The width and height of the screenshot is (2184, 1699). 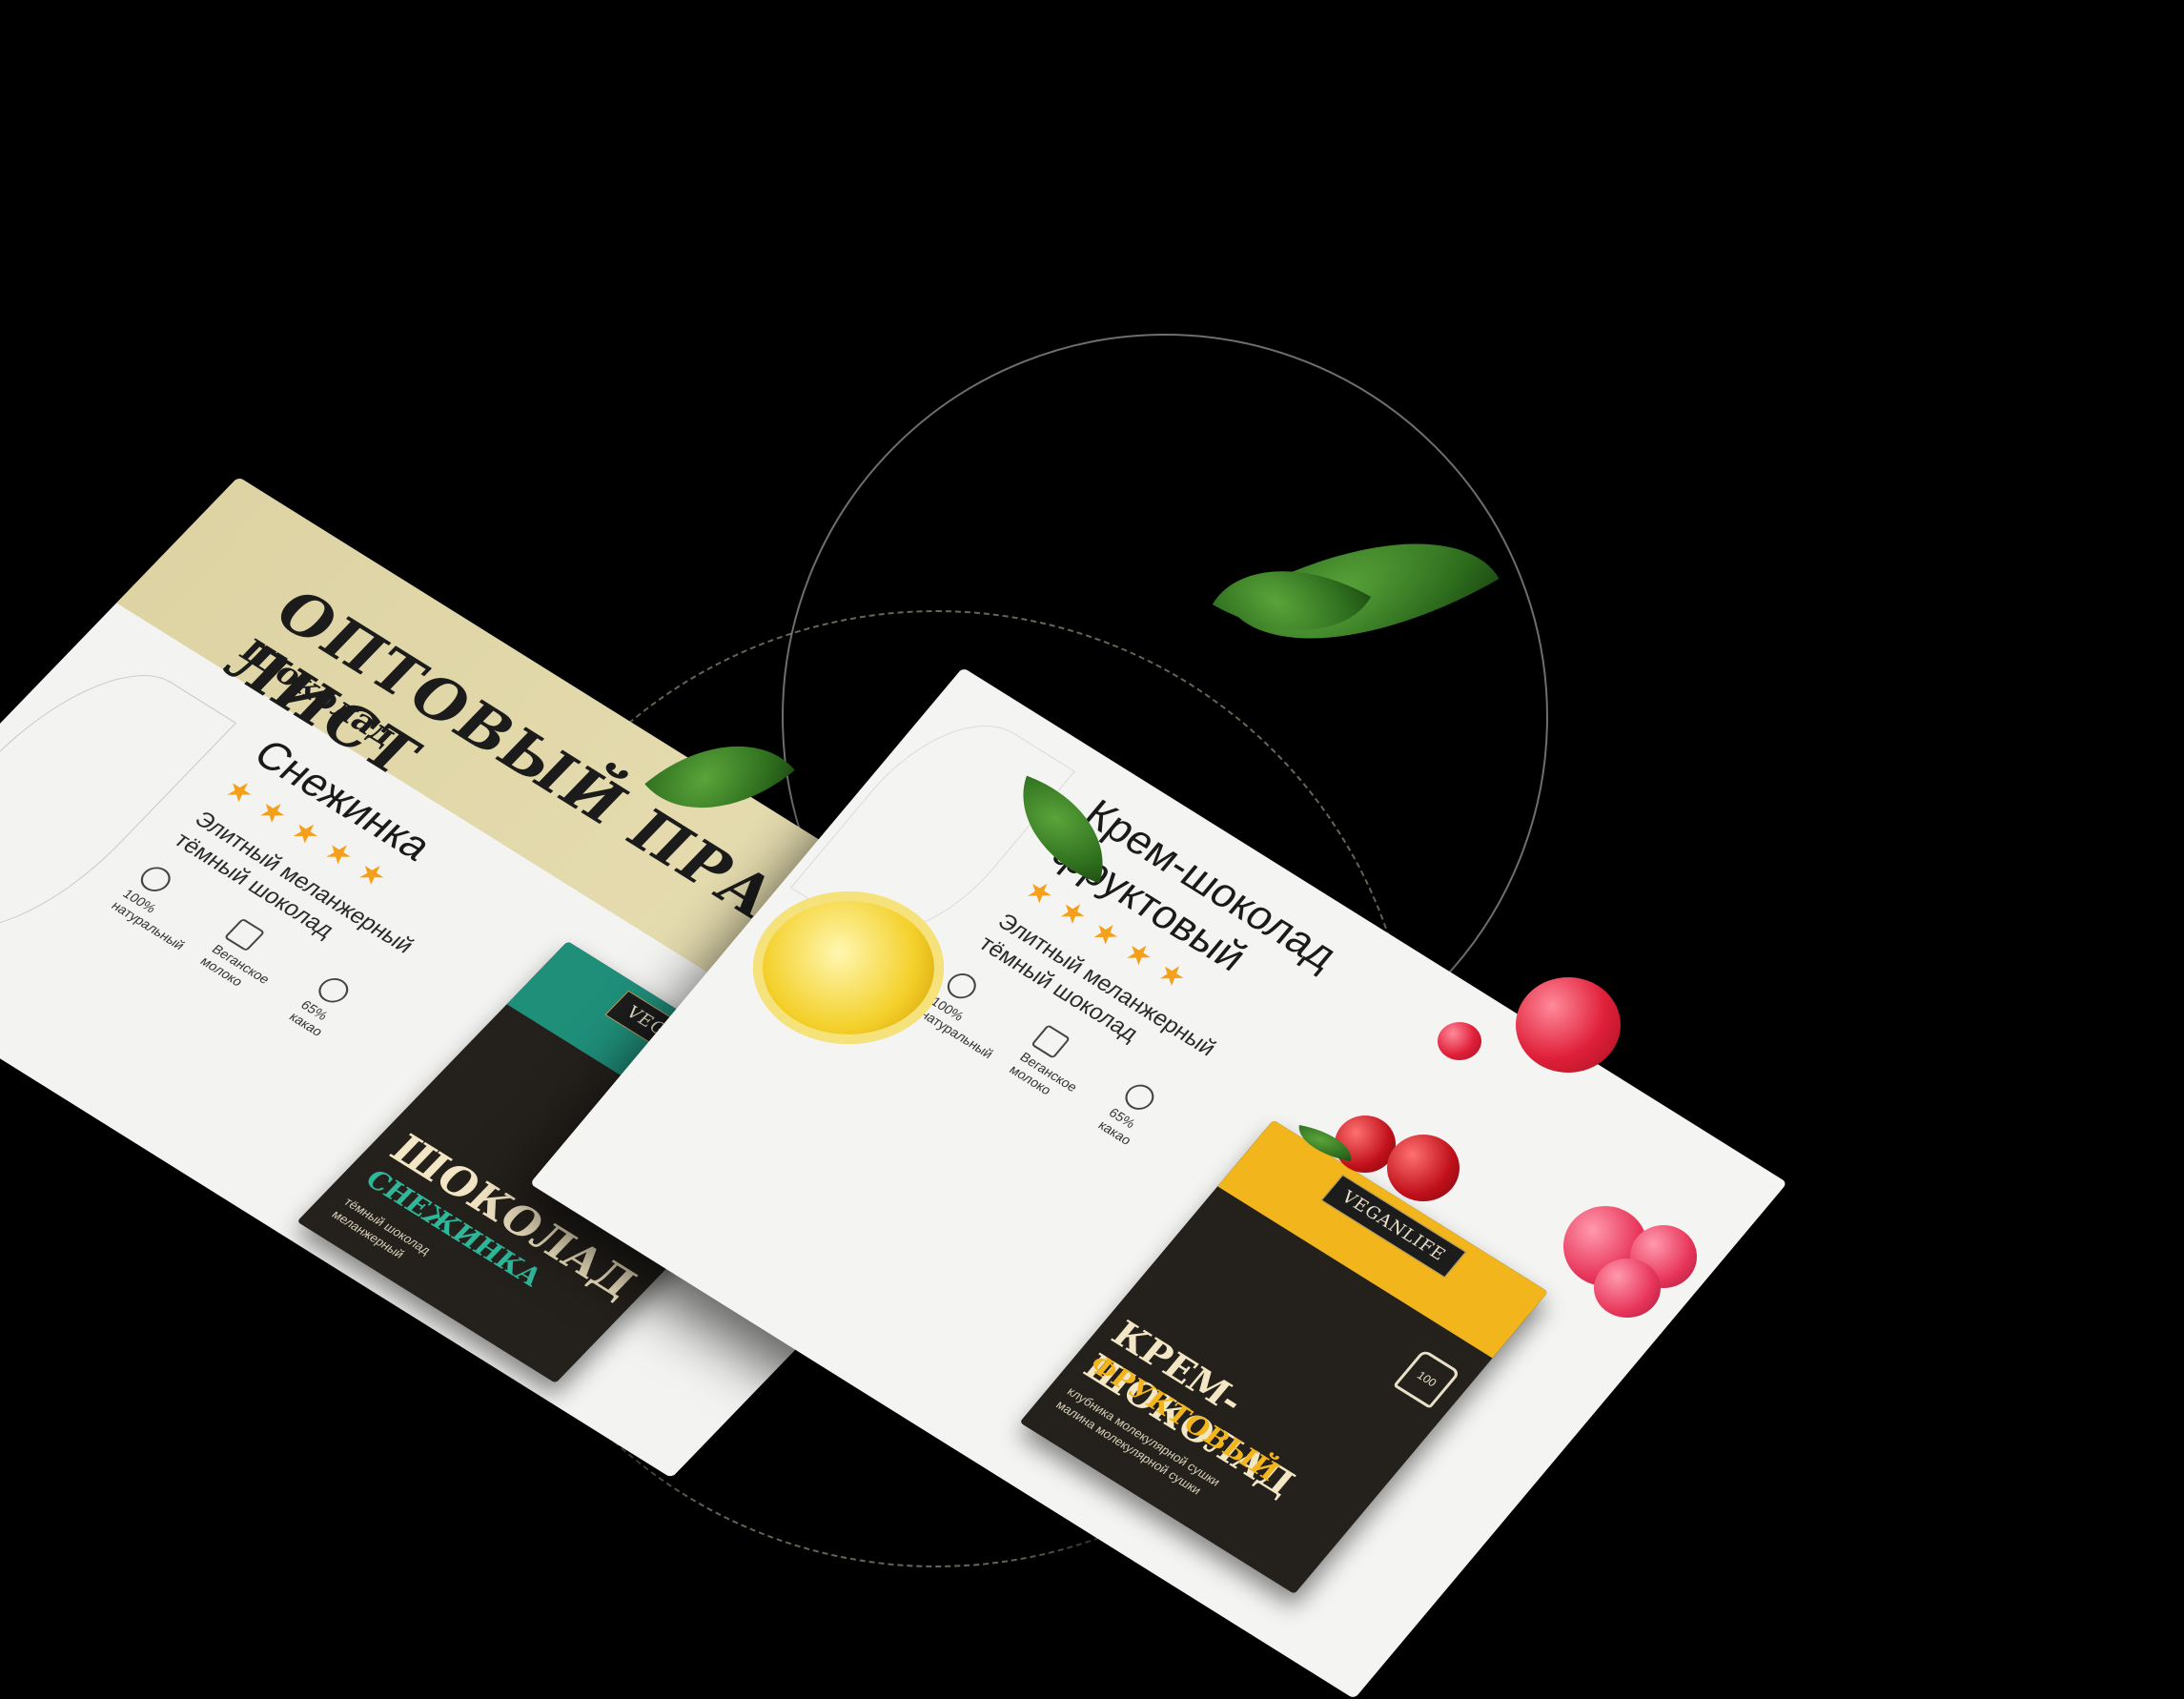 What do you see at coordinates (1423, 1168) in the screenshot?
I see `cranberry` at bounding box center [1423, 1168].